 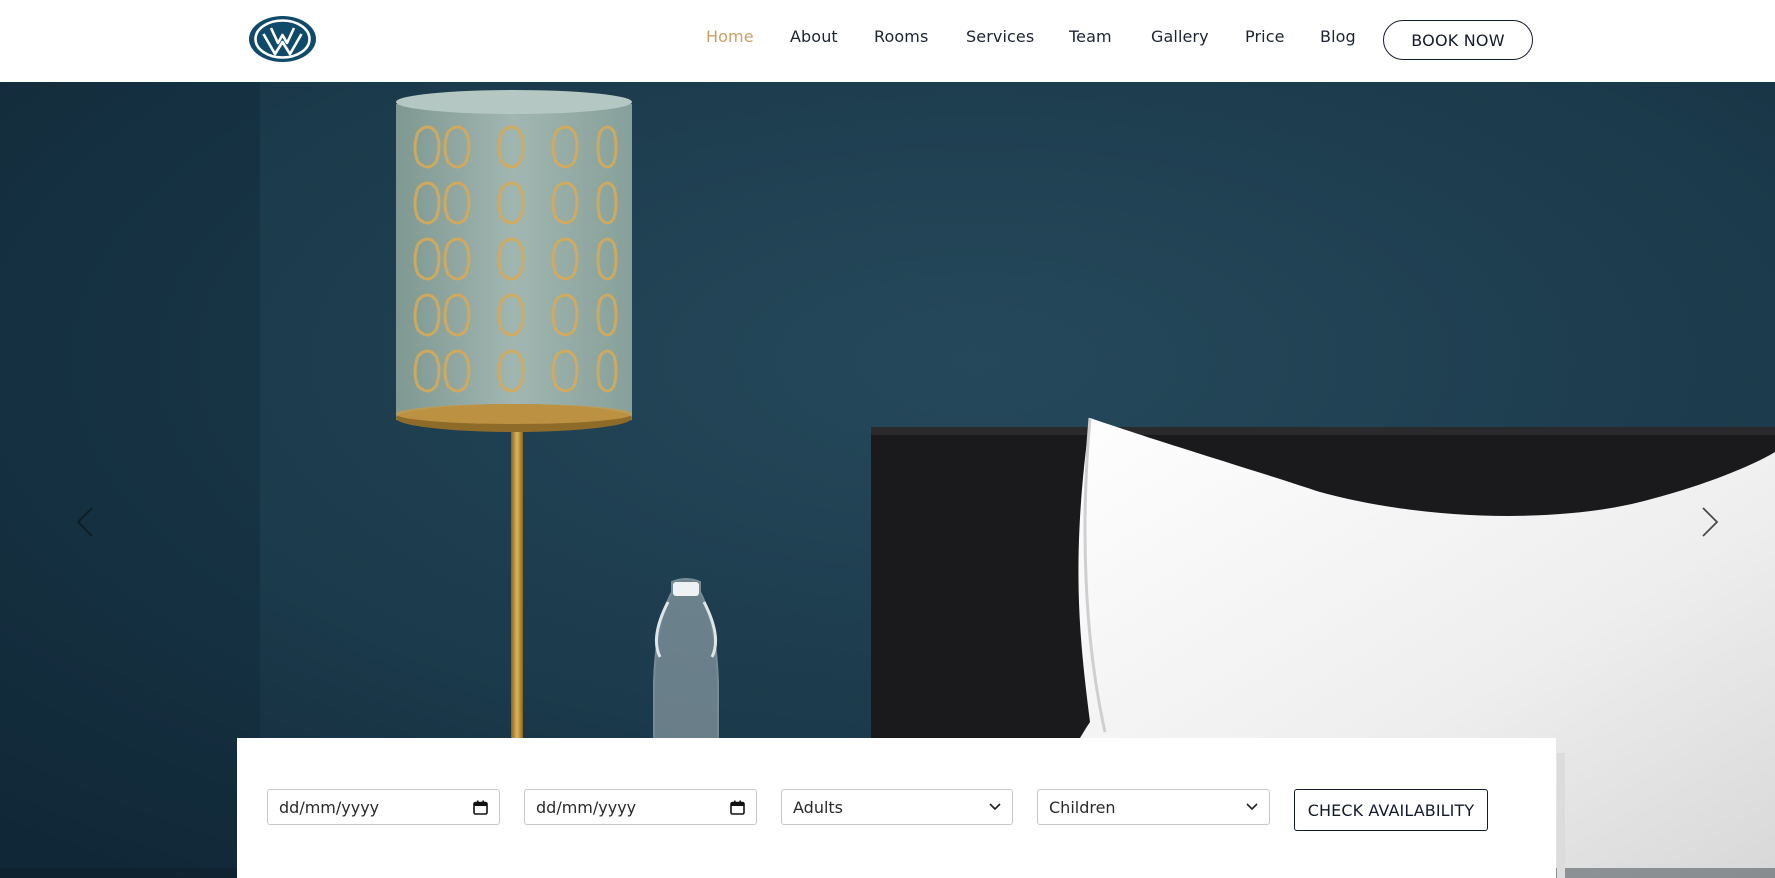 What do you see at coordinates (1338, 36) in the screenshot?
I see `nav-blog: Blog` at bounding box center [1338, 36].